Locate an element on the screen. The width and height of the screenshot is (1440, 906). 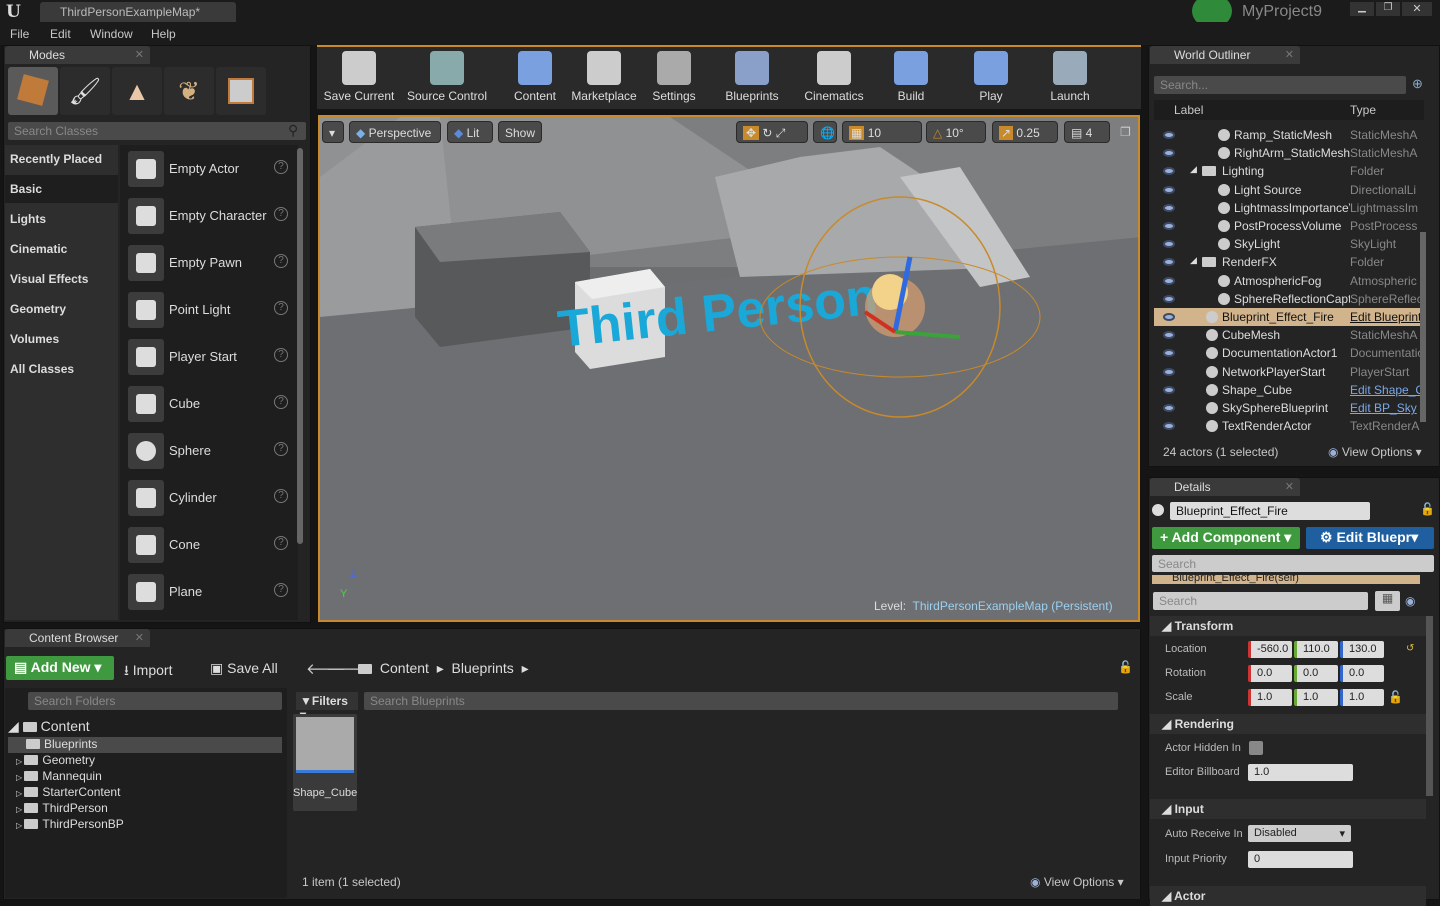
category-cinematic: Cinematic is located at coordinates (61, 249).